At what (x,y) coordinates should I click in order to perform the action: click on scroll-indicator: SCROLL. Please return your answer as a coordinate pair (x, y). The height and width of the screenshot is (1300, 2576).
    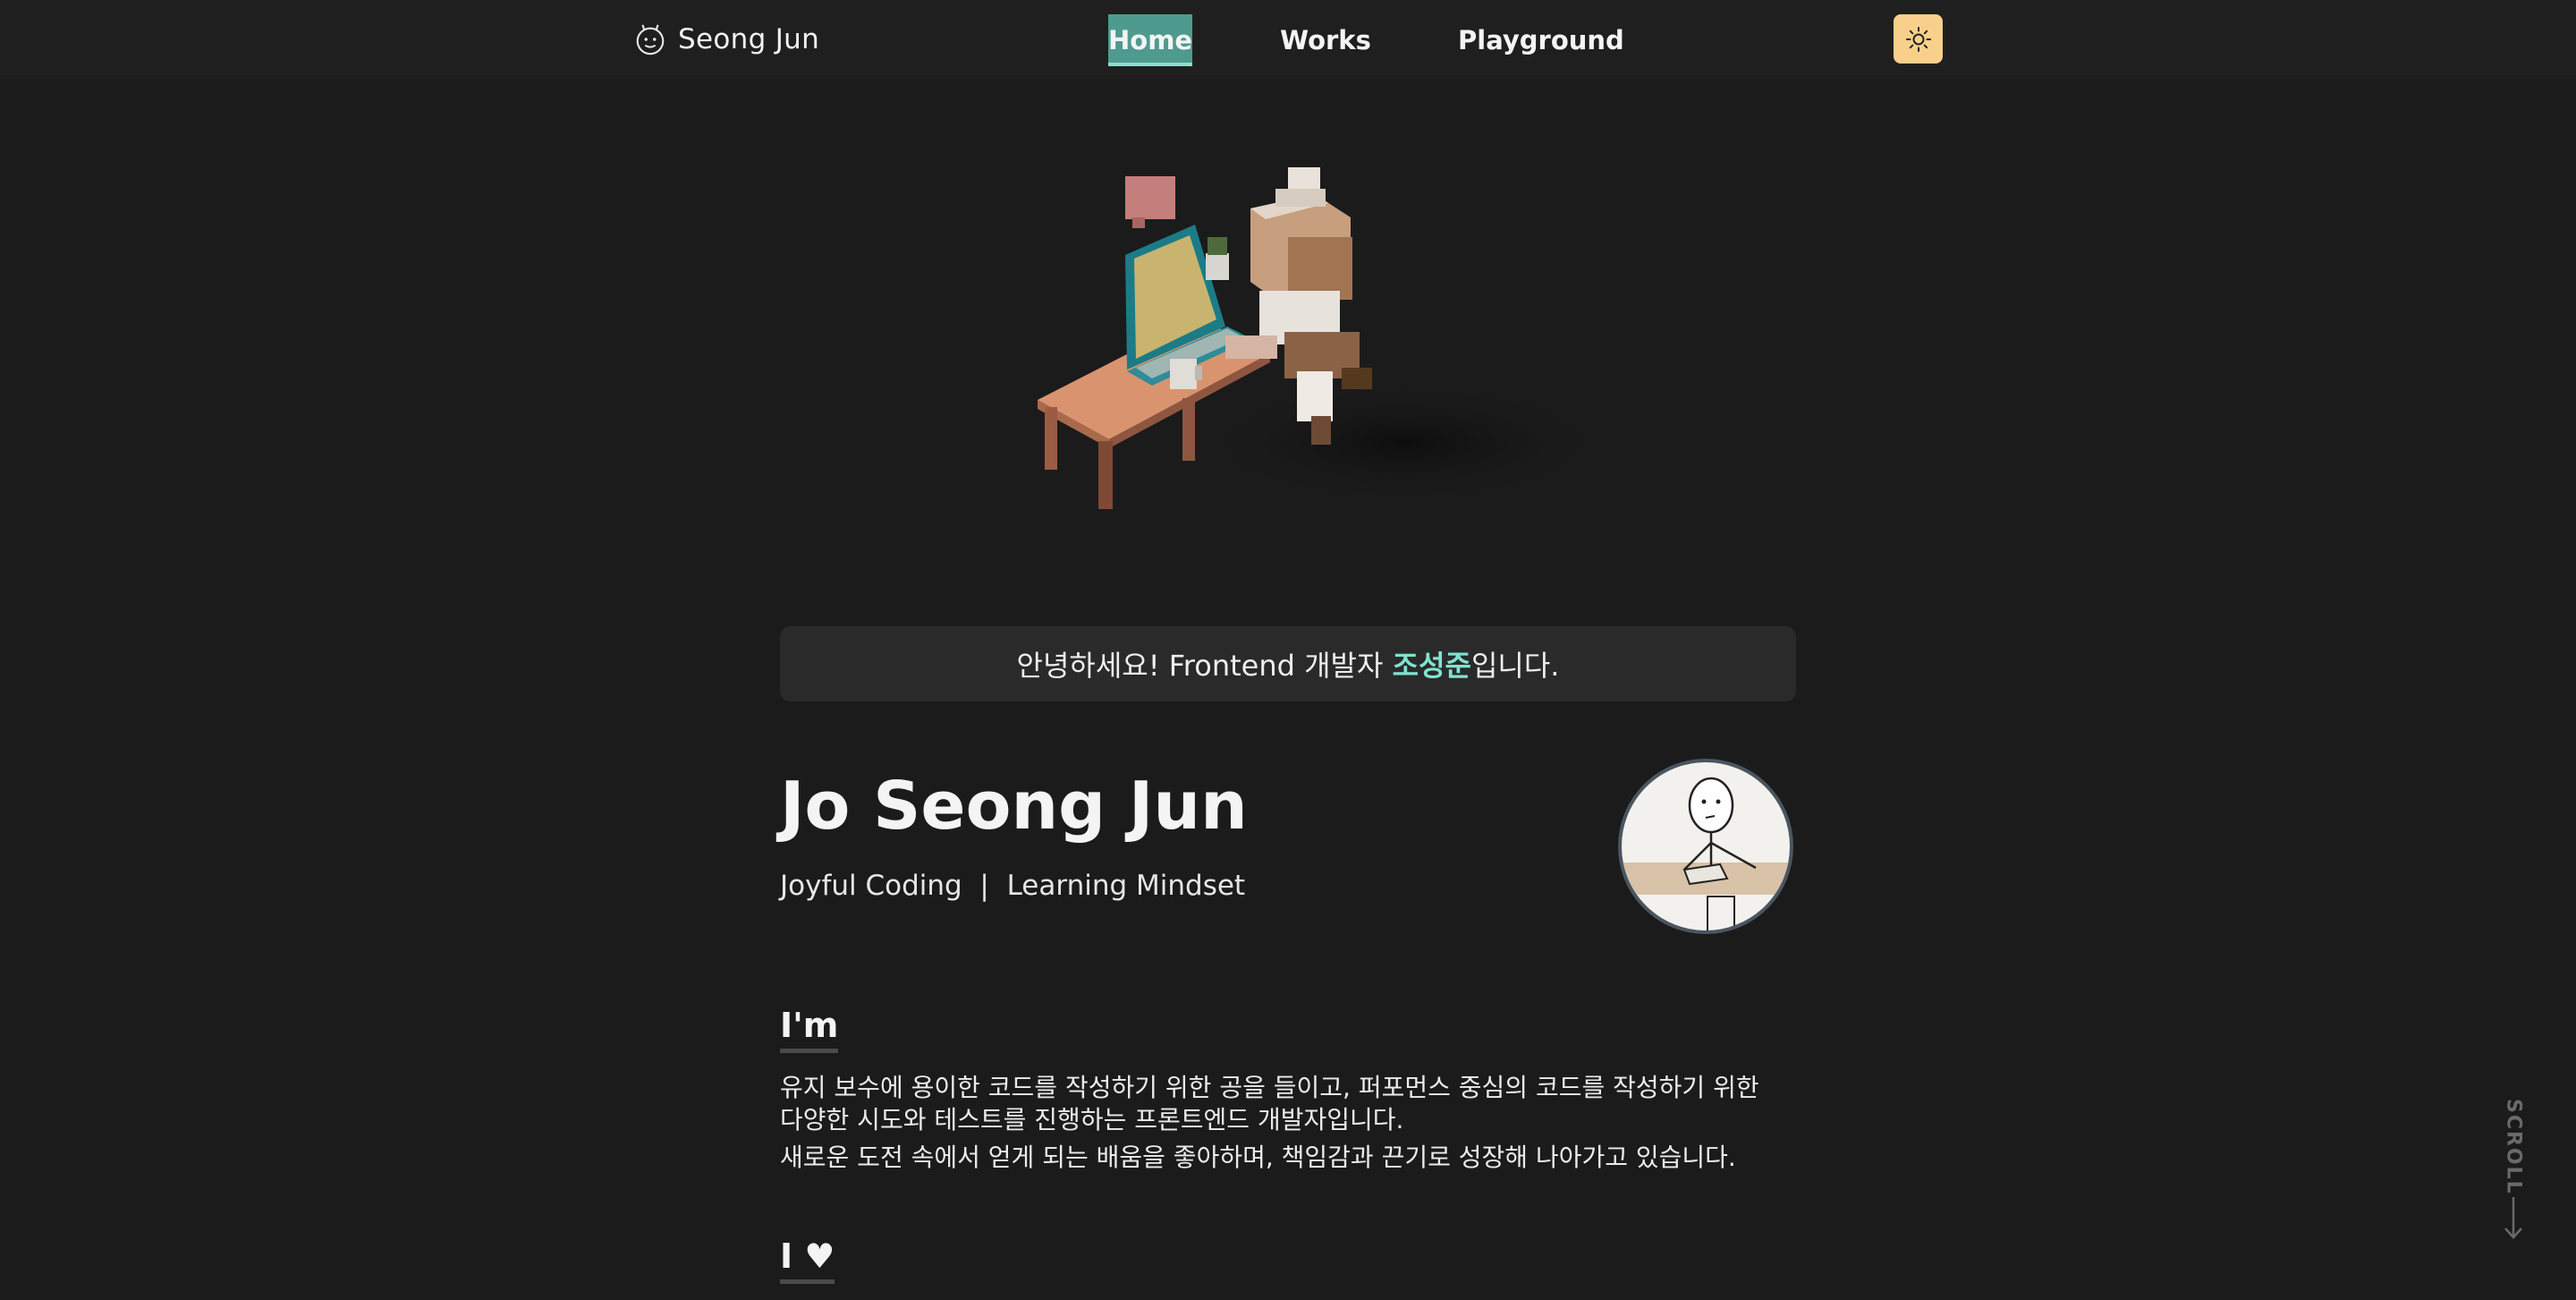
    Looking at the image, I should click on (2513, 1170).